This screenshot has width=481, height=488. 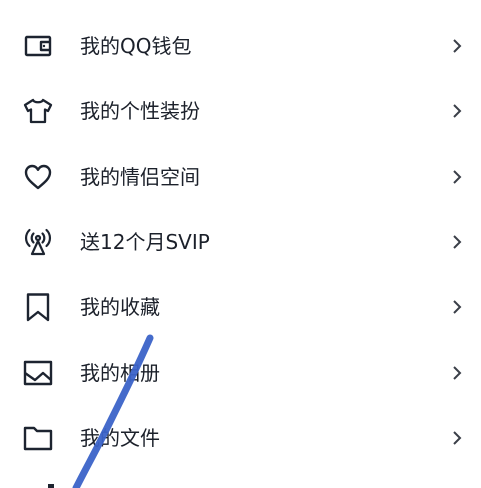 I want to click on menu-label-couple-space: 我的情侣空间, so click(x=140, y=177).